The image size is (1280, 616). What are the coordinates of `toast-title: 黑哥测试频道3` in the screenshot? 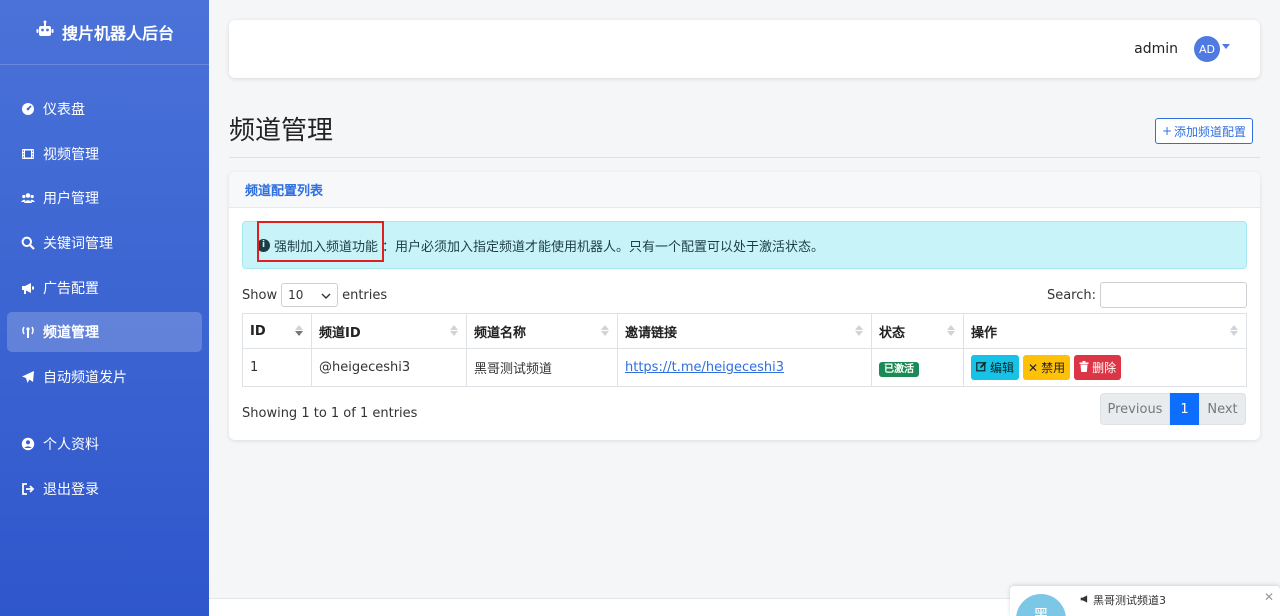 It's located at (1123, 600).